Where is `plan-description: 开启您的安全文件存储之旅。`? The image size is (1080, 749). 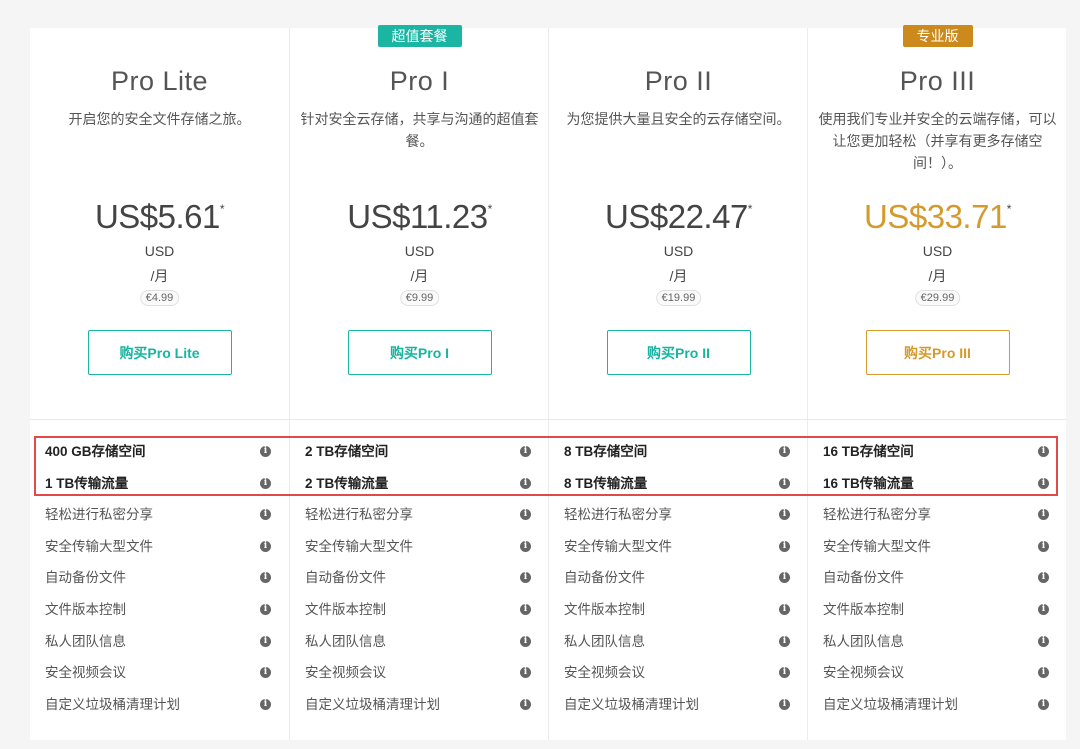 plan-description: 开启您的安全文件存储之旅。 is located at coordinates (159, 119).